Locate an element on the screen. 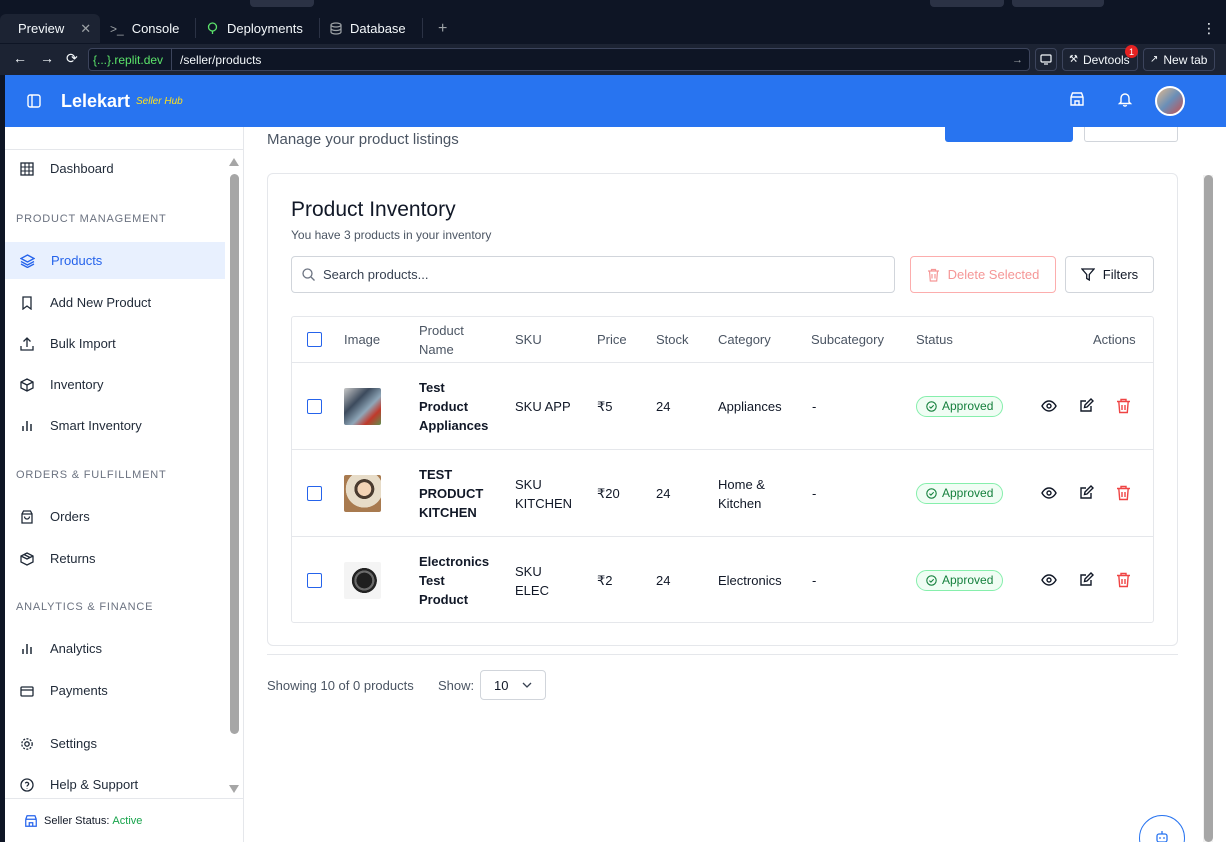 The image size is (1226, 842). tab-preview: Preview ✕ is located at coordinates (50, 28).